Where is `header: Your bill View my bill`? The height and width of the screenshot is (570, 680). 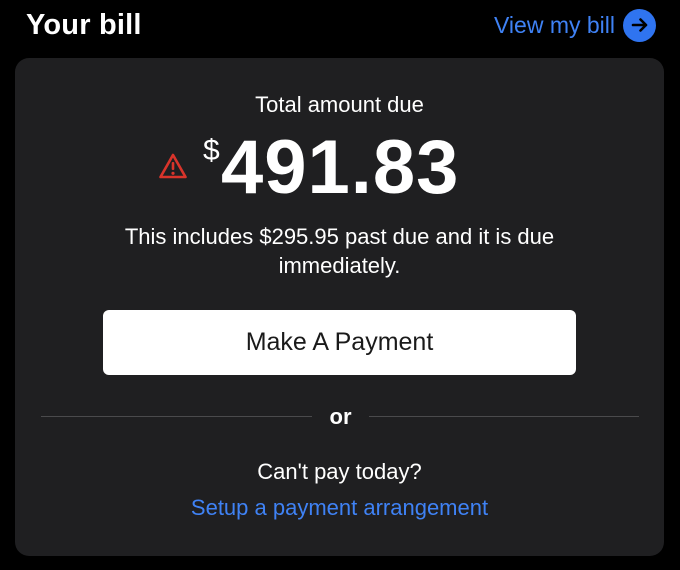 header: Your bill View my bill is located at coordinates (341, 25).